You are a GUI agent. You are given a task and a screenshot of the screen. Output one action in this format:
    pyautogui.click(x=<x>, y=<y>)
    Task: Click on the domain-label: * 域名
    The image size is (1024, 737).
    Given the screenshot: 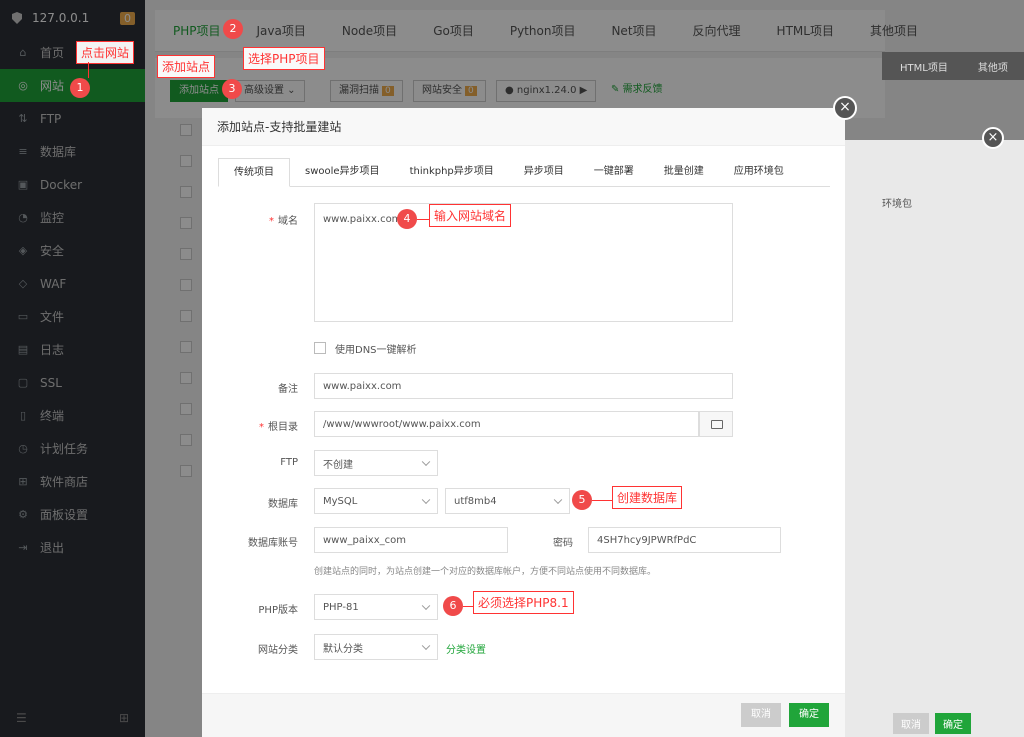 What is the action you would take?
    pyautogui.click(x=283, y=221)
    